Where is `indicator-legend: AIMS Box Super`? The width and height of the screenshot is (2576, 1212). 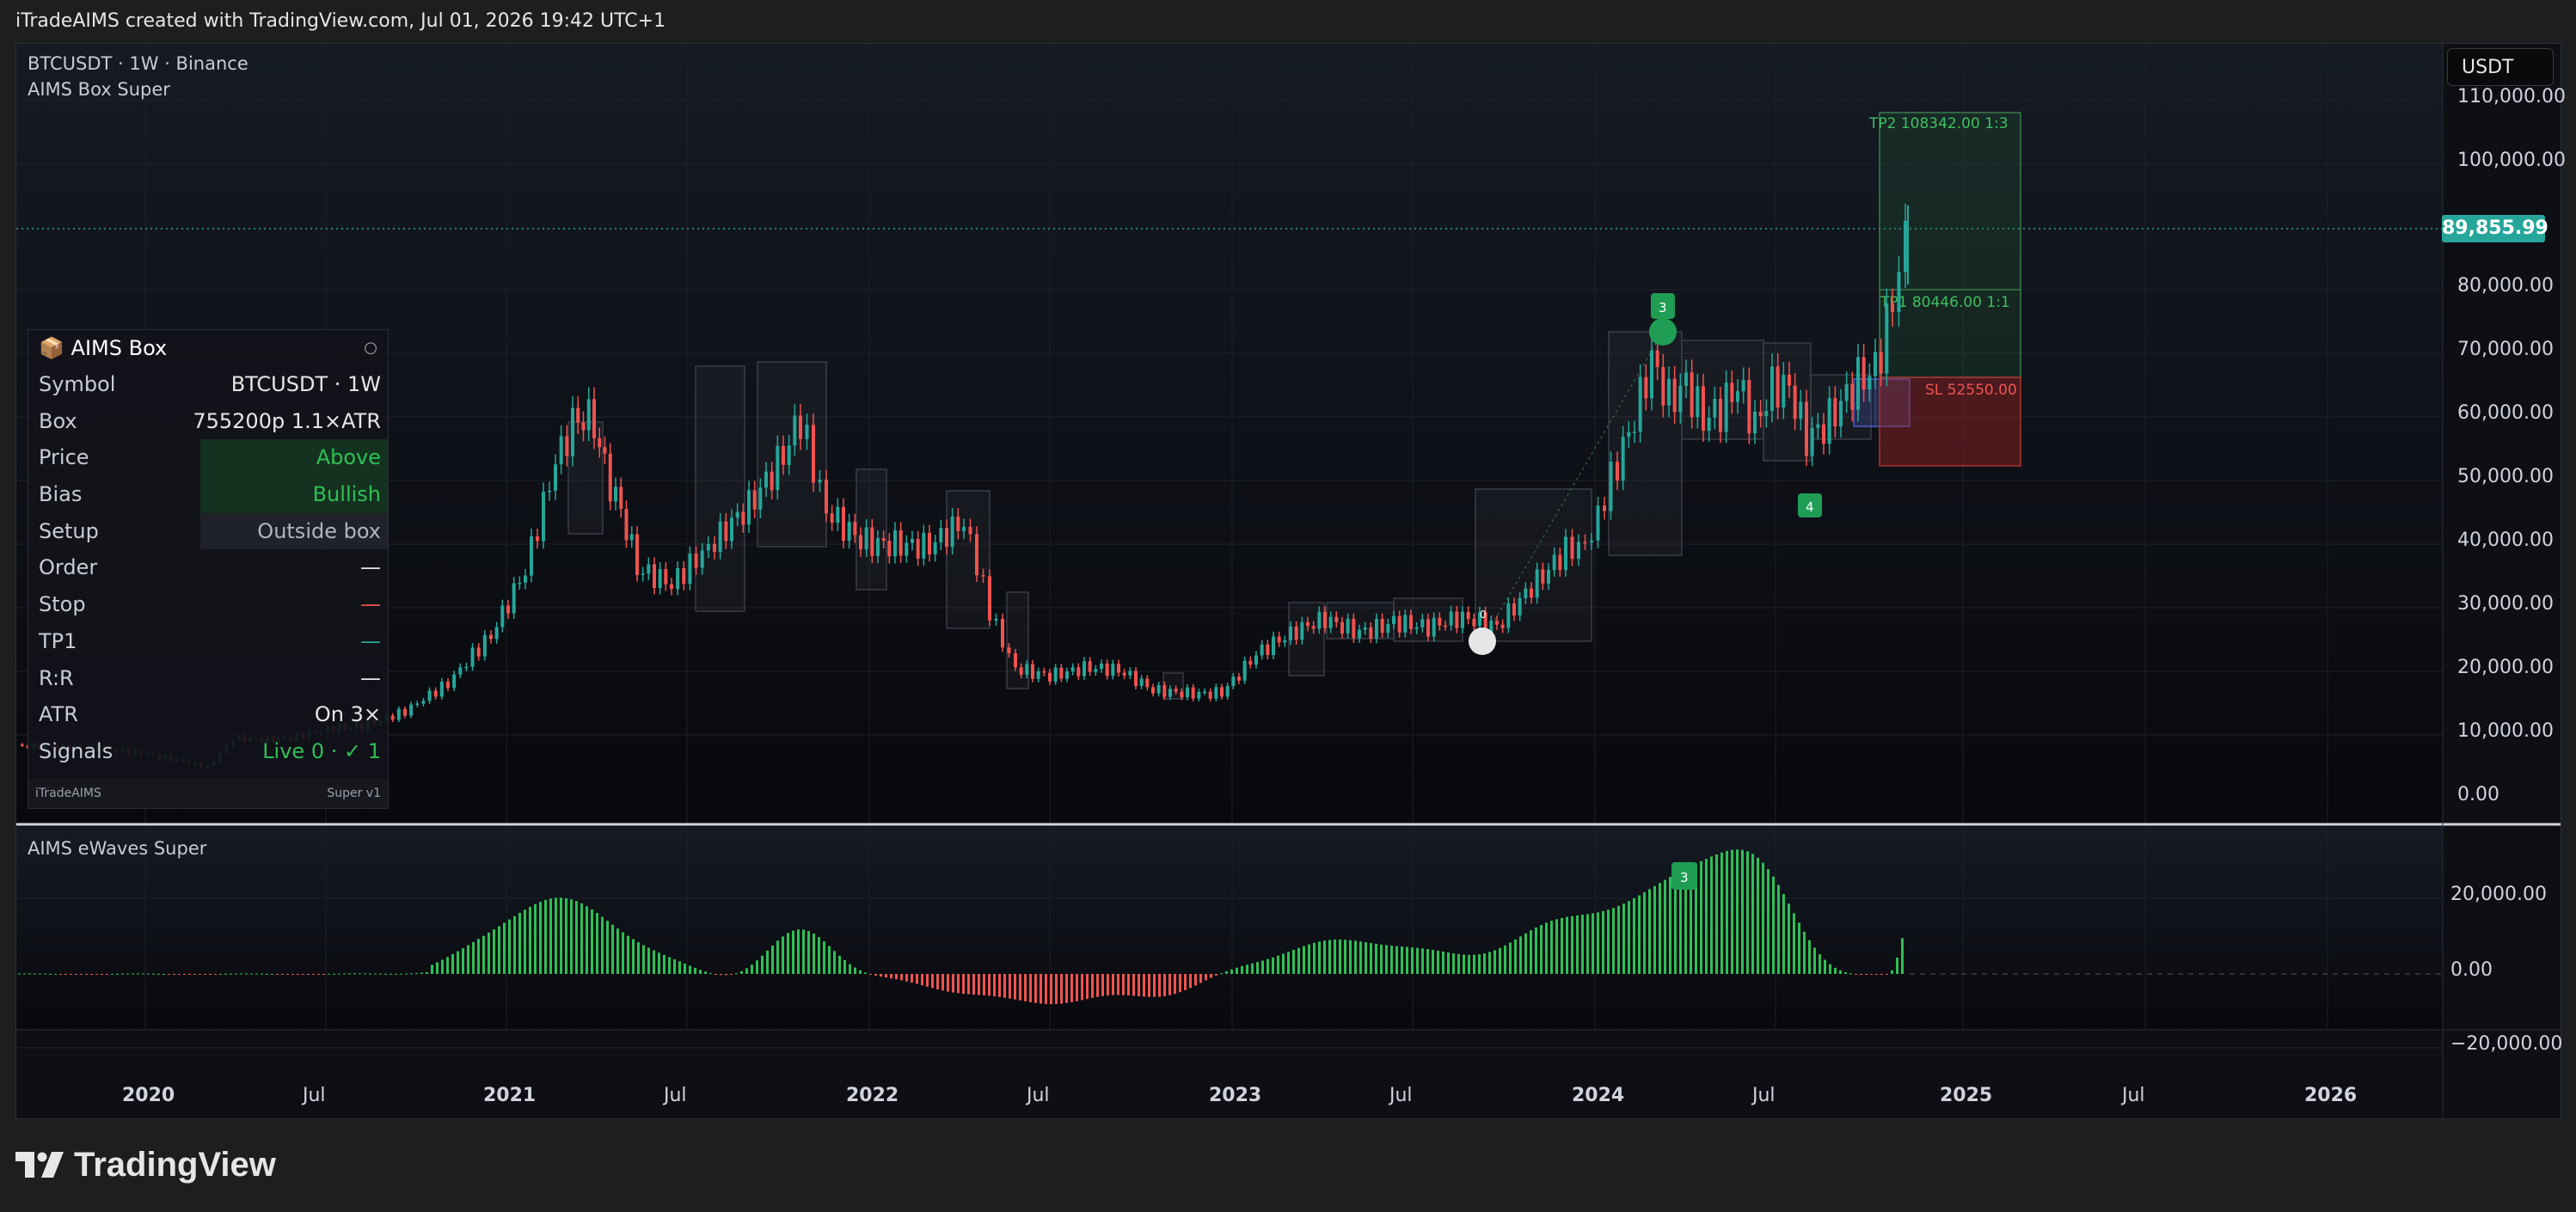 indicator-legend: AIMS Box Super is located at coordinates (99, 89).